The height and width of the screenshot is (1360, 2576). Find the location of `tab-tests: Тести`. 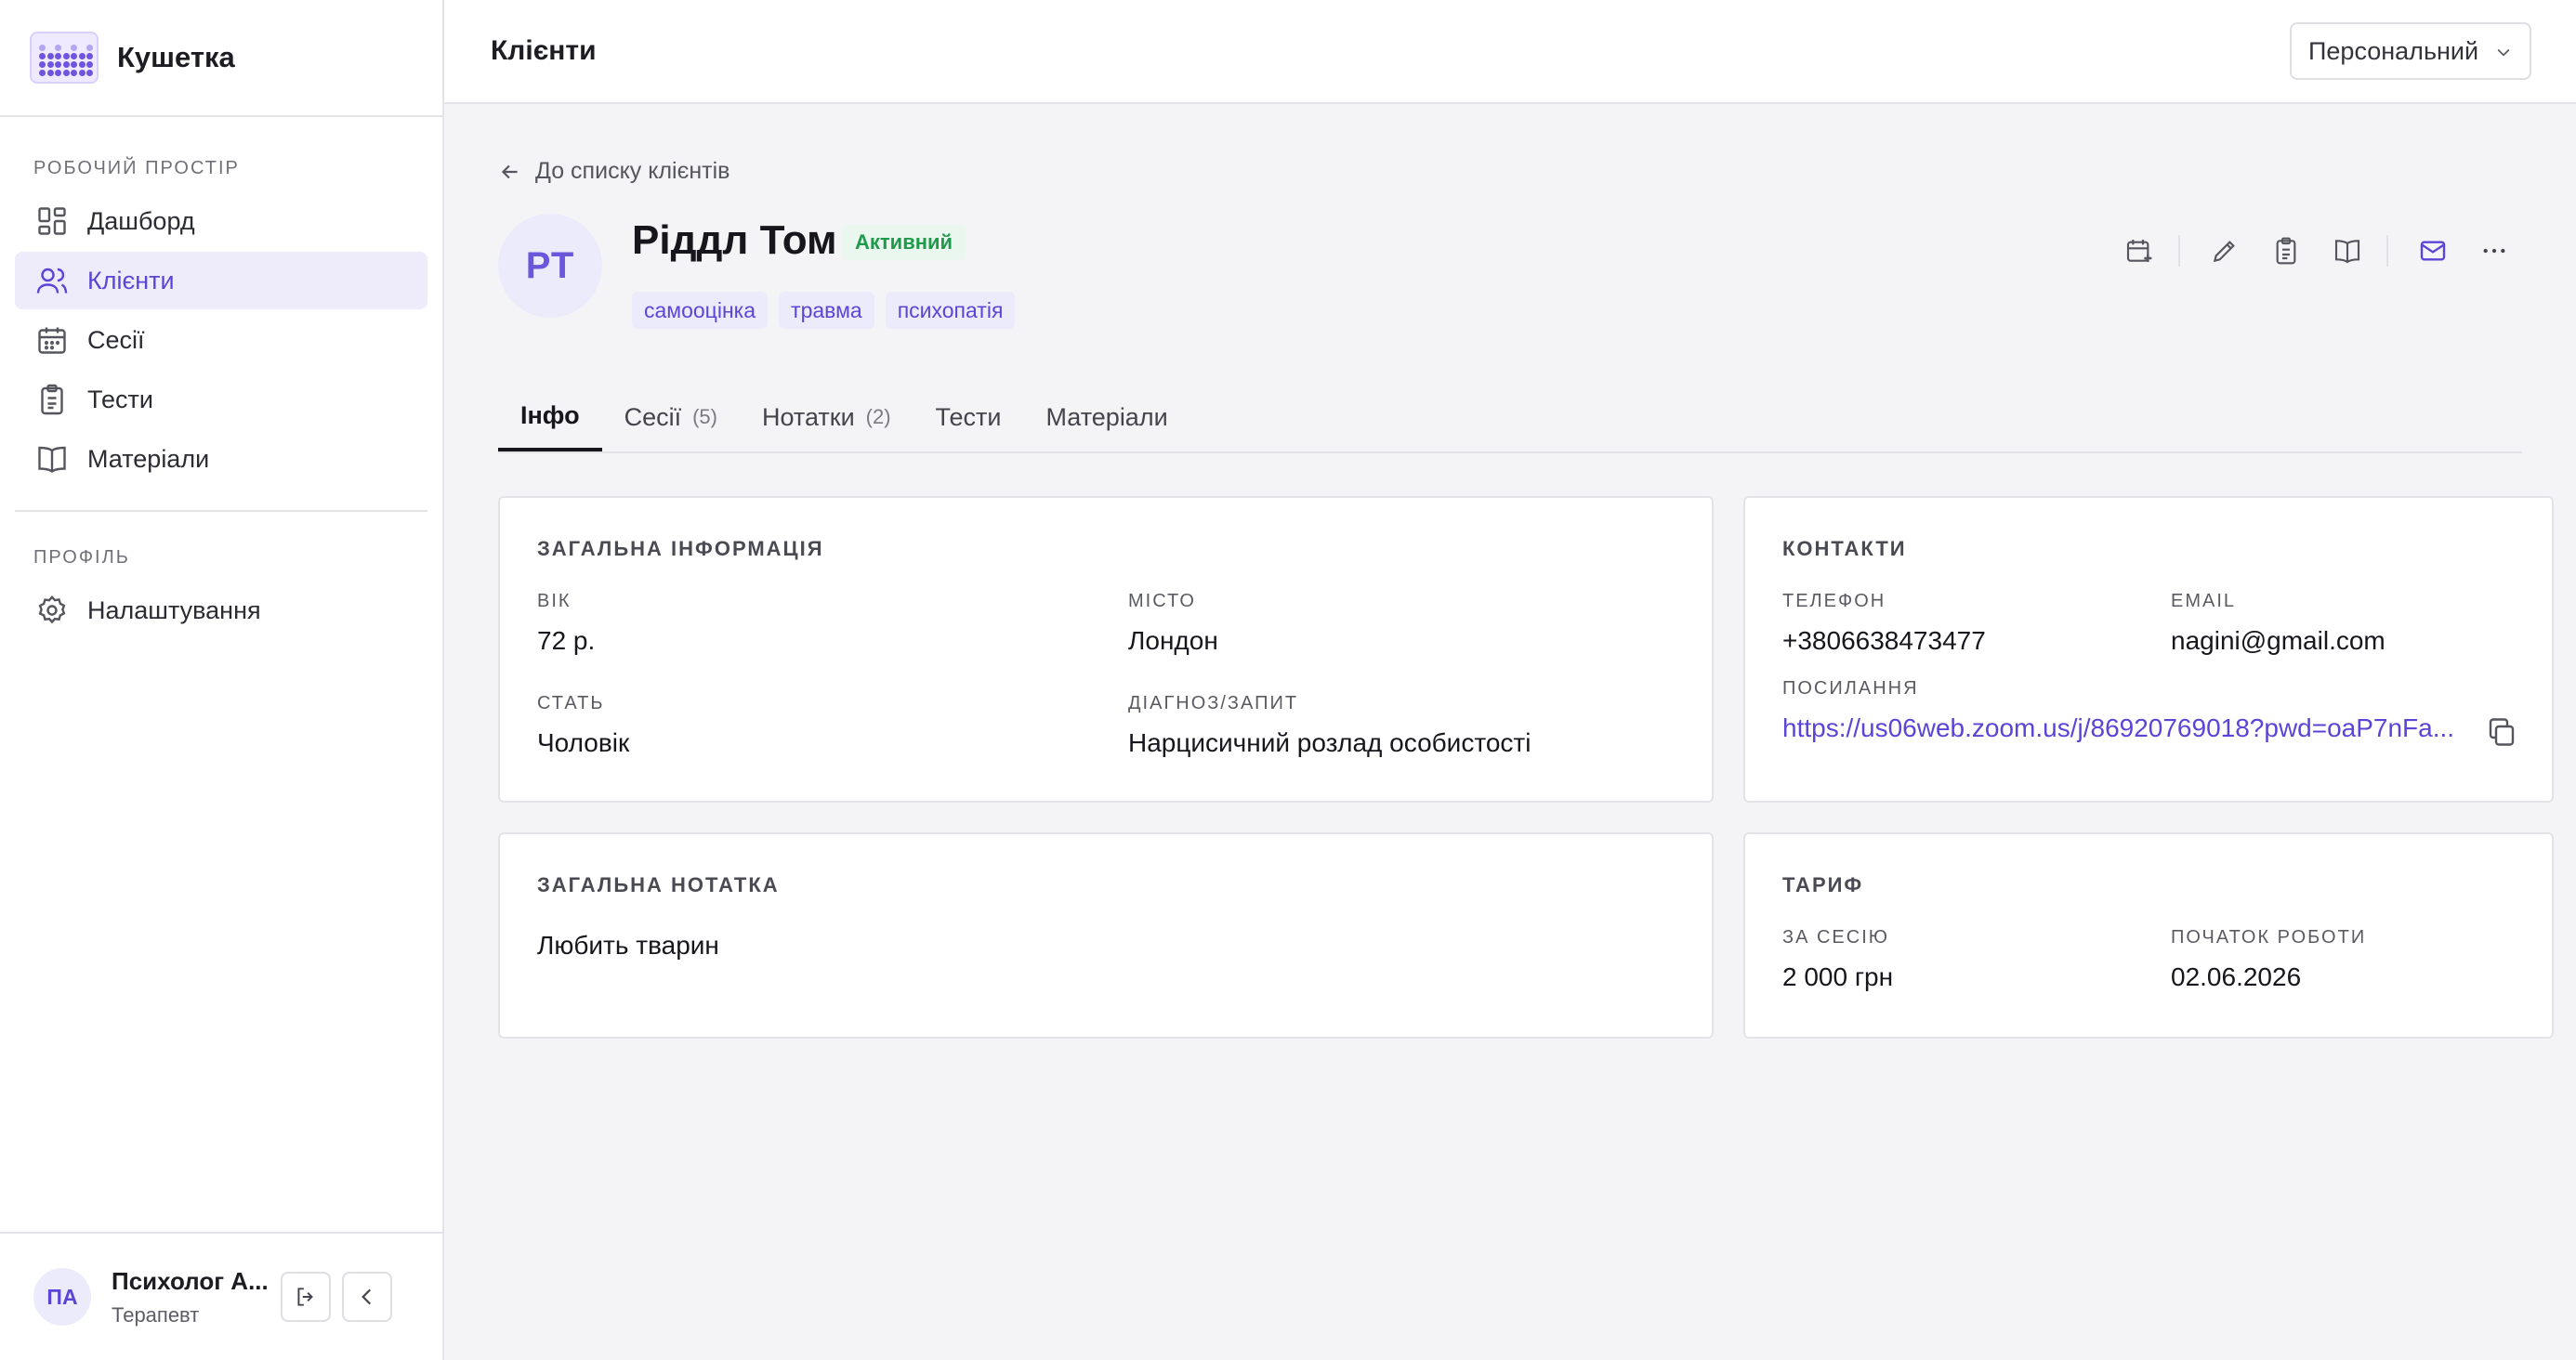

tab-tests: Тести is located at coordinates (968, 417).